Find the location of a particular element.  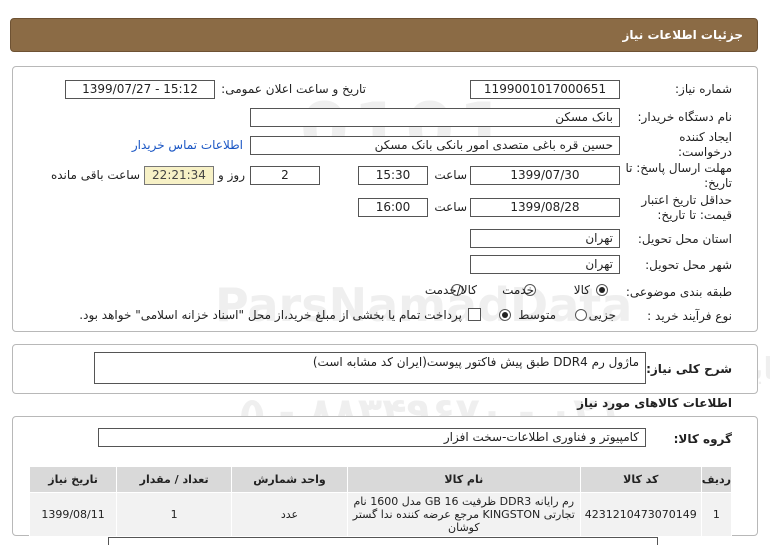

announce-label: تاریخ و ساعت اعلان عمومی: is located at coordinates (293, 89).